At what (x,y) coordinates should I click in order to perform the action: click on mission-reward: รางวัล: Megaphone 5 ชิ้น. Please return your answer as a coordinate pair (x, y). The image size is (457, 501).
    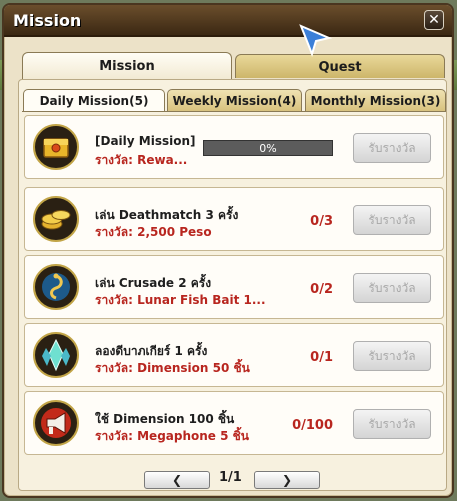
    Looking at the image, I should click on (172, 436).